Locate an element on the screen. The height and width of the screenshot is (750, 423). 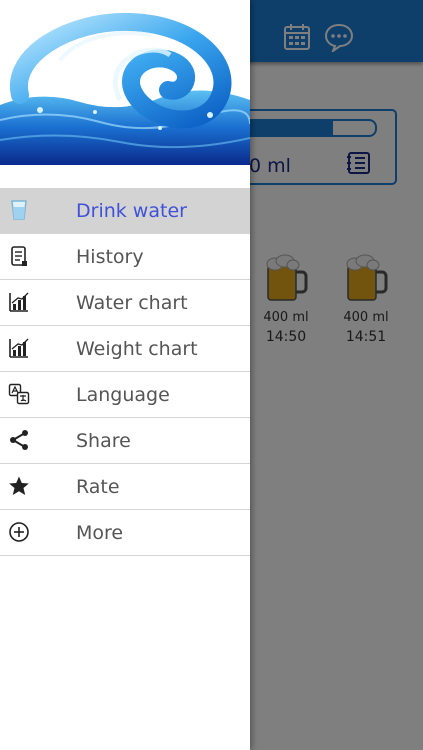
menu-item-label: Rate is located at coordinates (98, 487).